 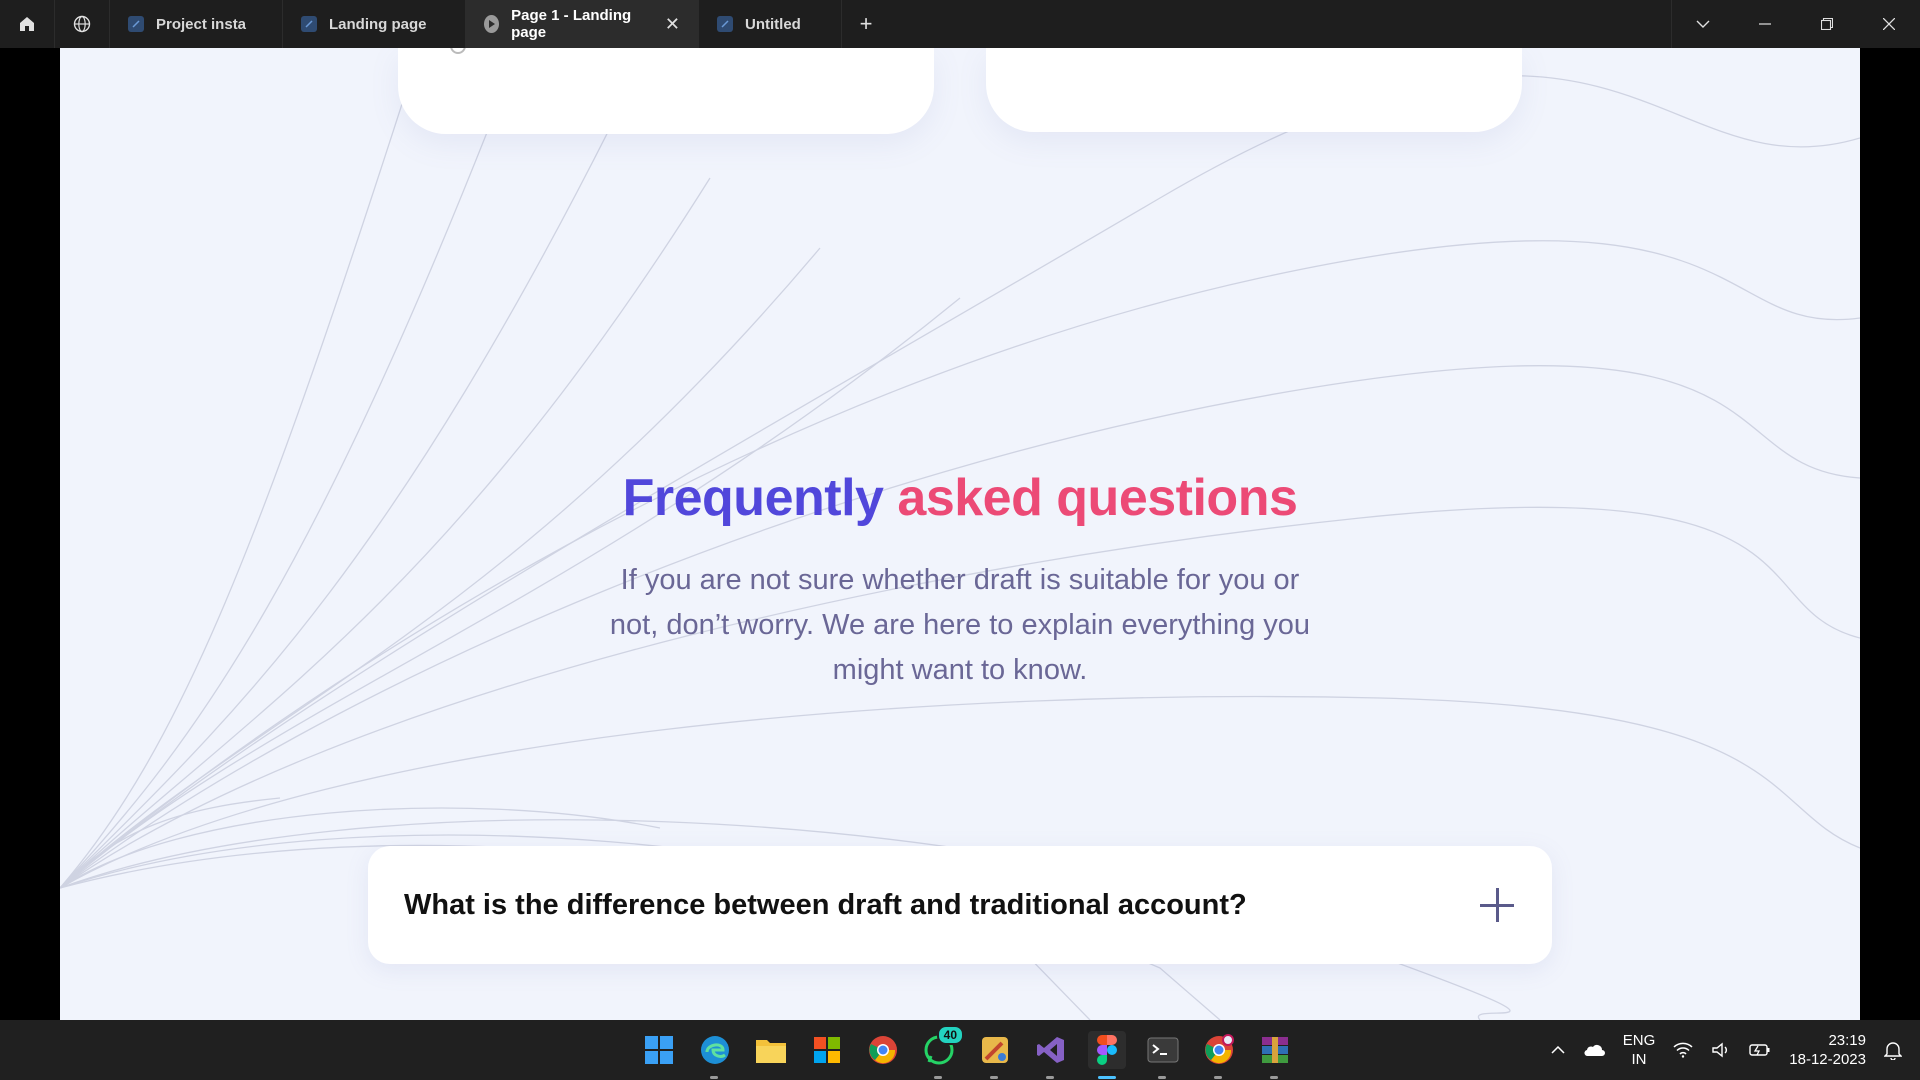 What do you see at coordinates (1280, 24) in the screenshot?
I see `title-bar-spacer` at bounding box center [1280, 24].